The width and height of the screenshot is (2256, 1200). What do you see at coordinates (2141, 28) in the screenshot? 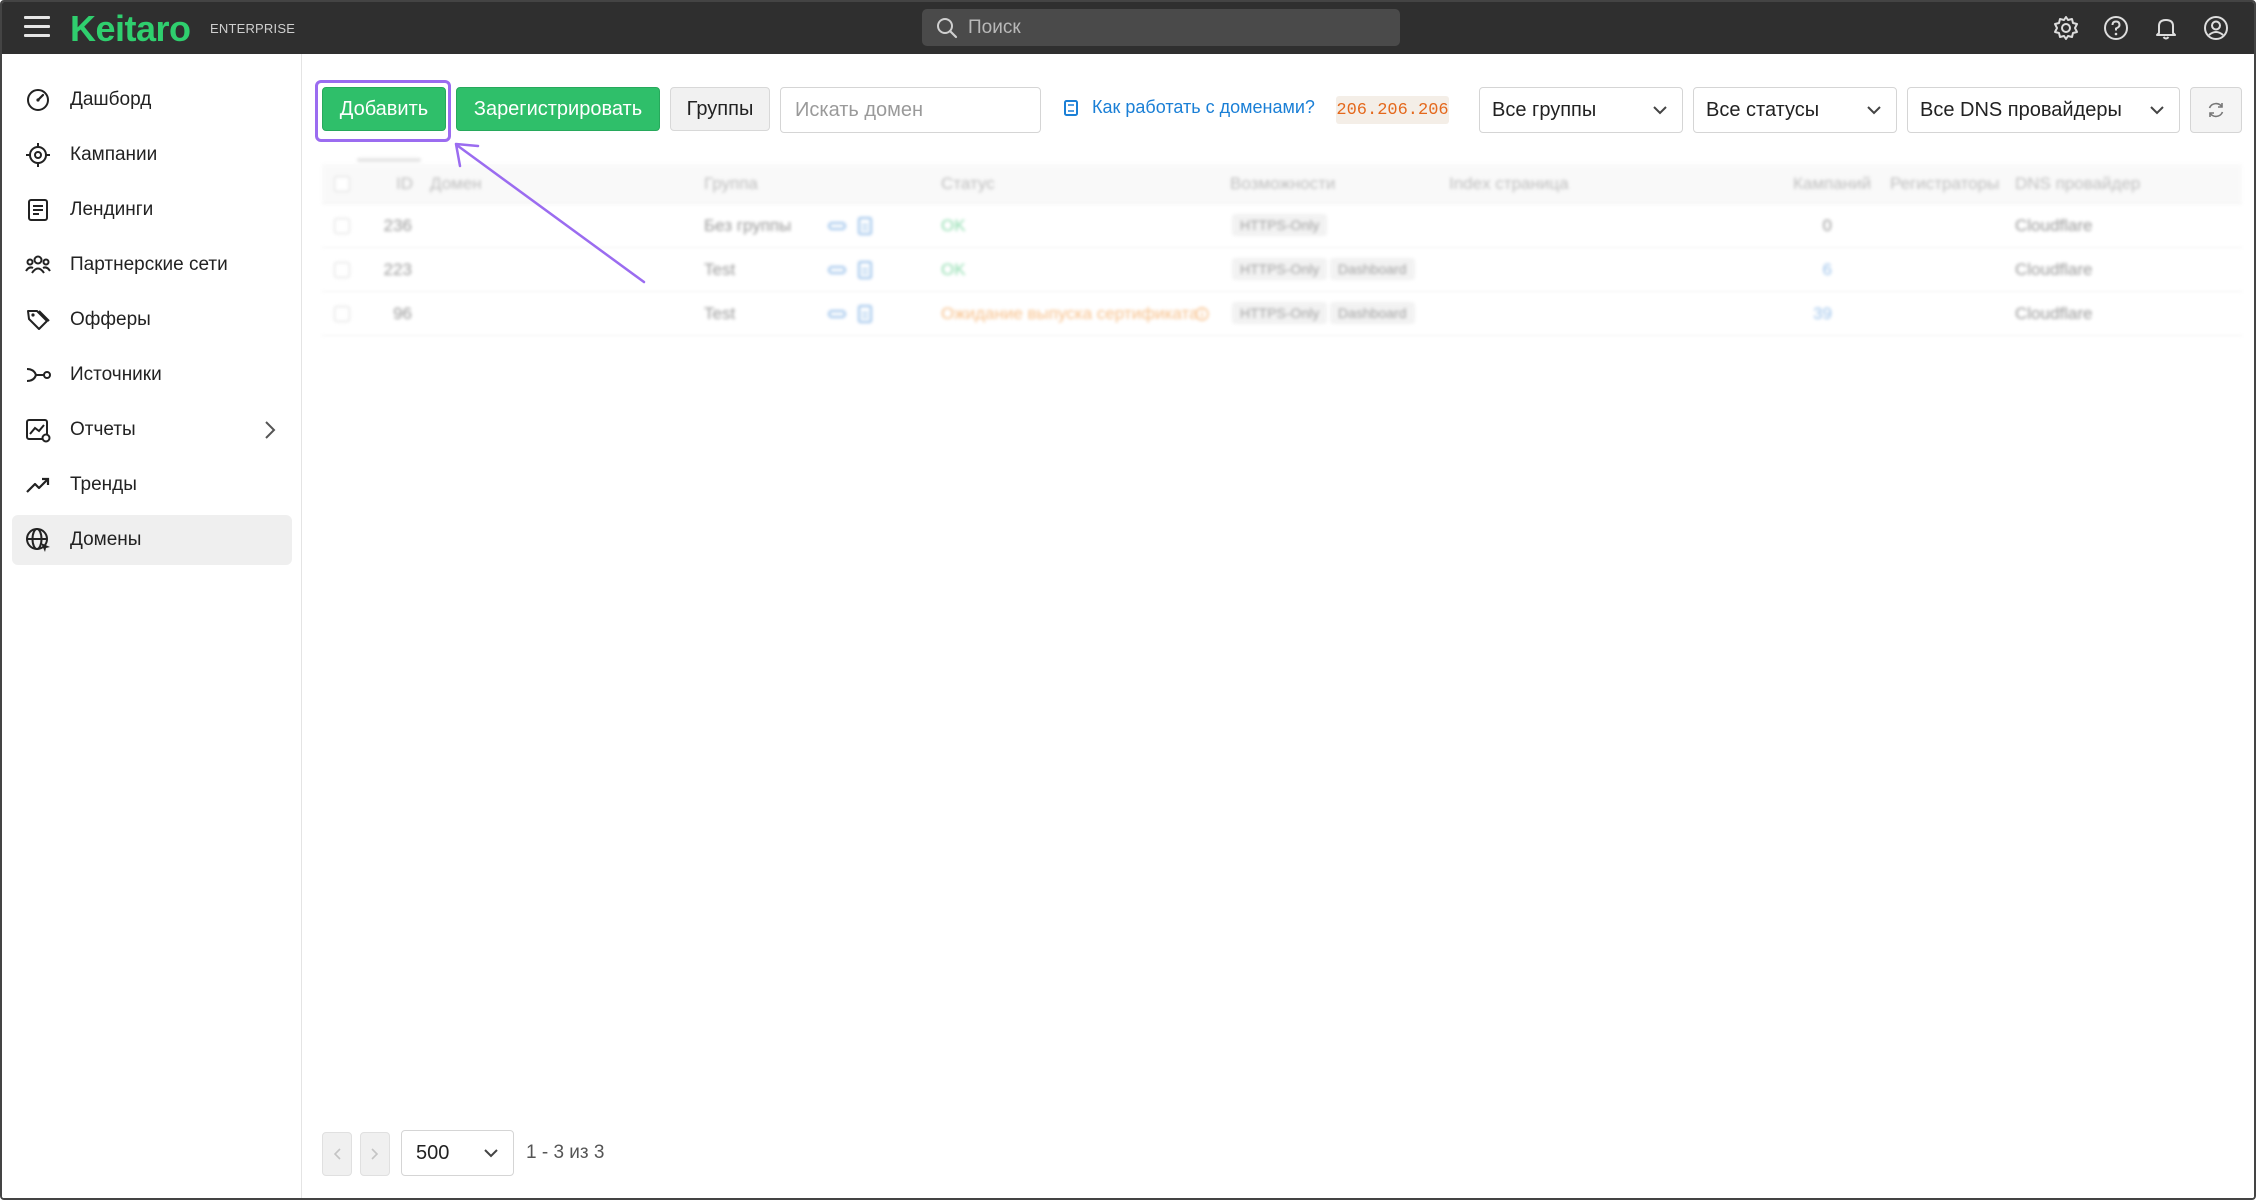
I see `top-icons` at bounding box center [2141, 28].